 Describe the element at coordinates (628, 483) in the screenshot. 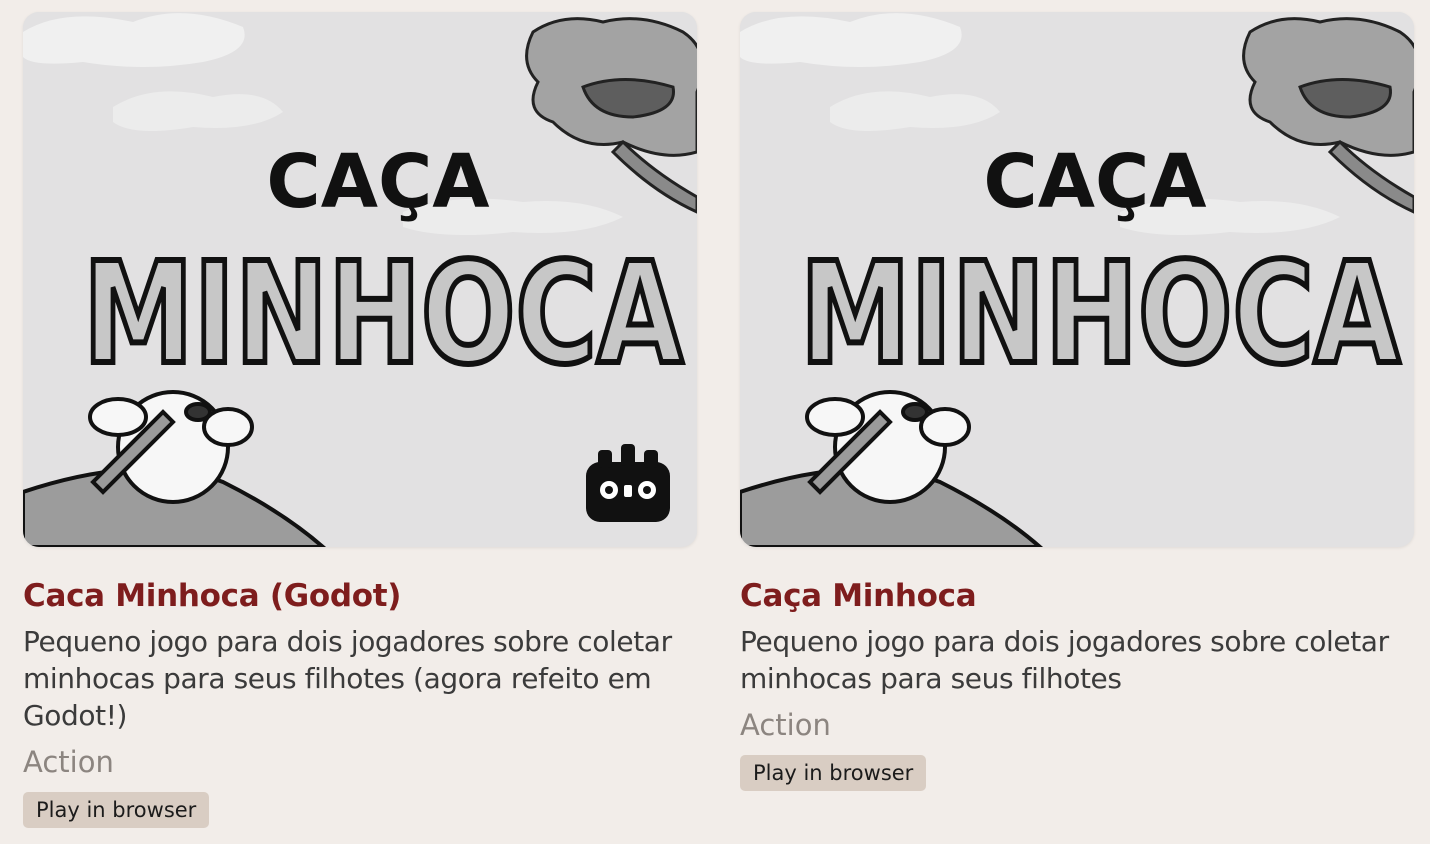

I see `godot-logo-icon` at that location.